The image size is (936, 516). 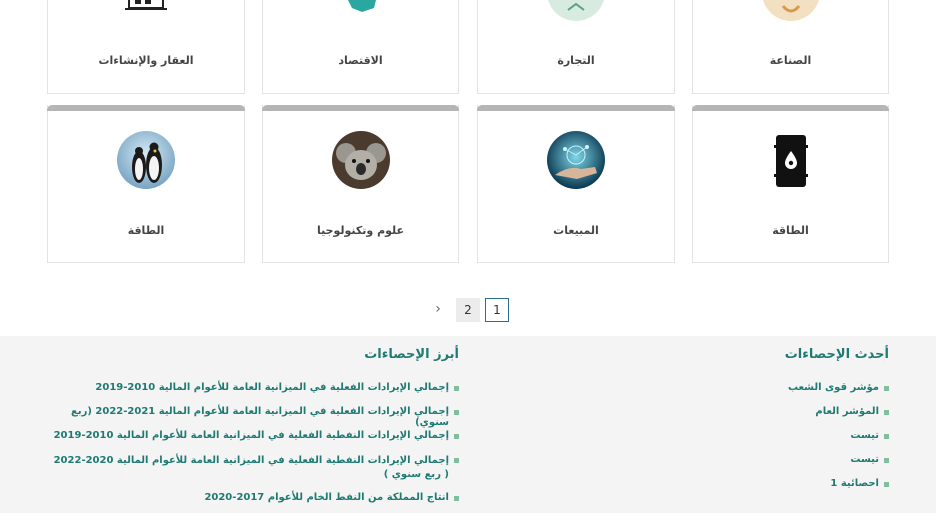 I want to click on latest-stat-link: احصائية 1, so click(x=769, y=490).